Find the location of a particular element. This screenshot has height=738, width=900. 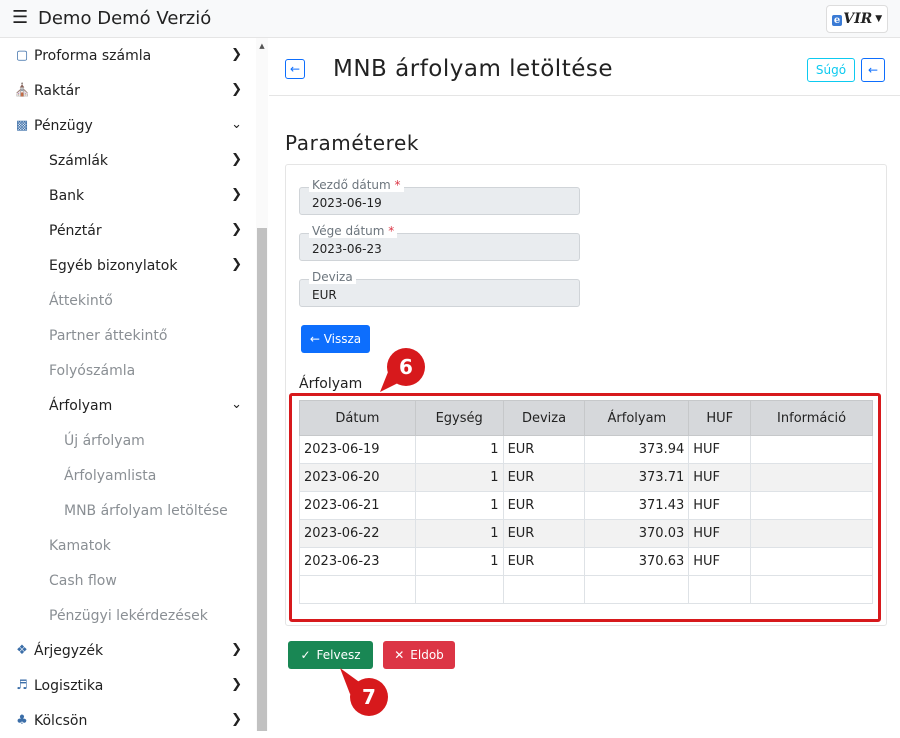

sidebar-item-attekinto: Áttekintő is located at coordinates (128, 300).